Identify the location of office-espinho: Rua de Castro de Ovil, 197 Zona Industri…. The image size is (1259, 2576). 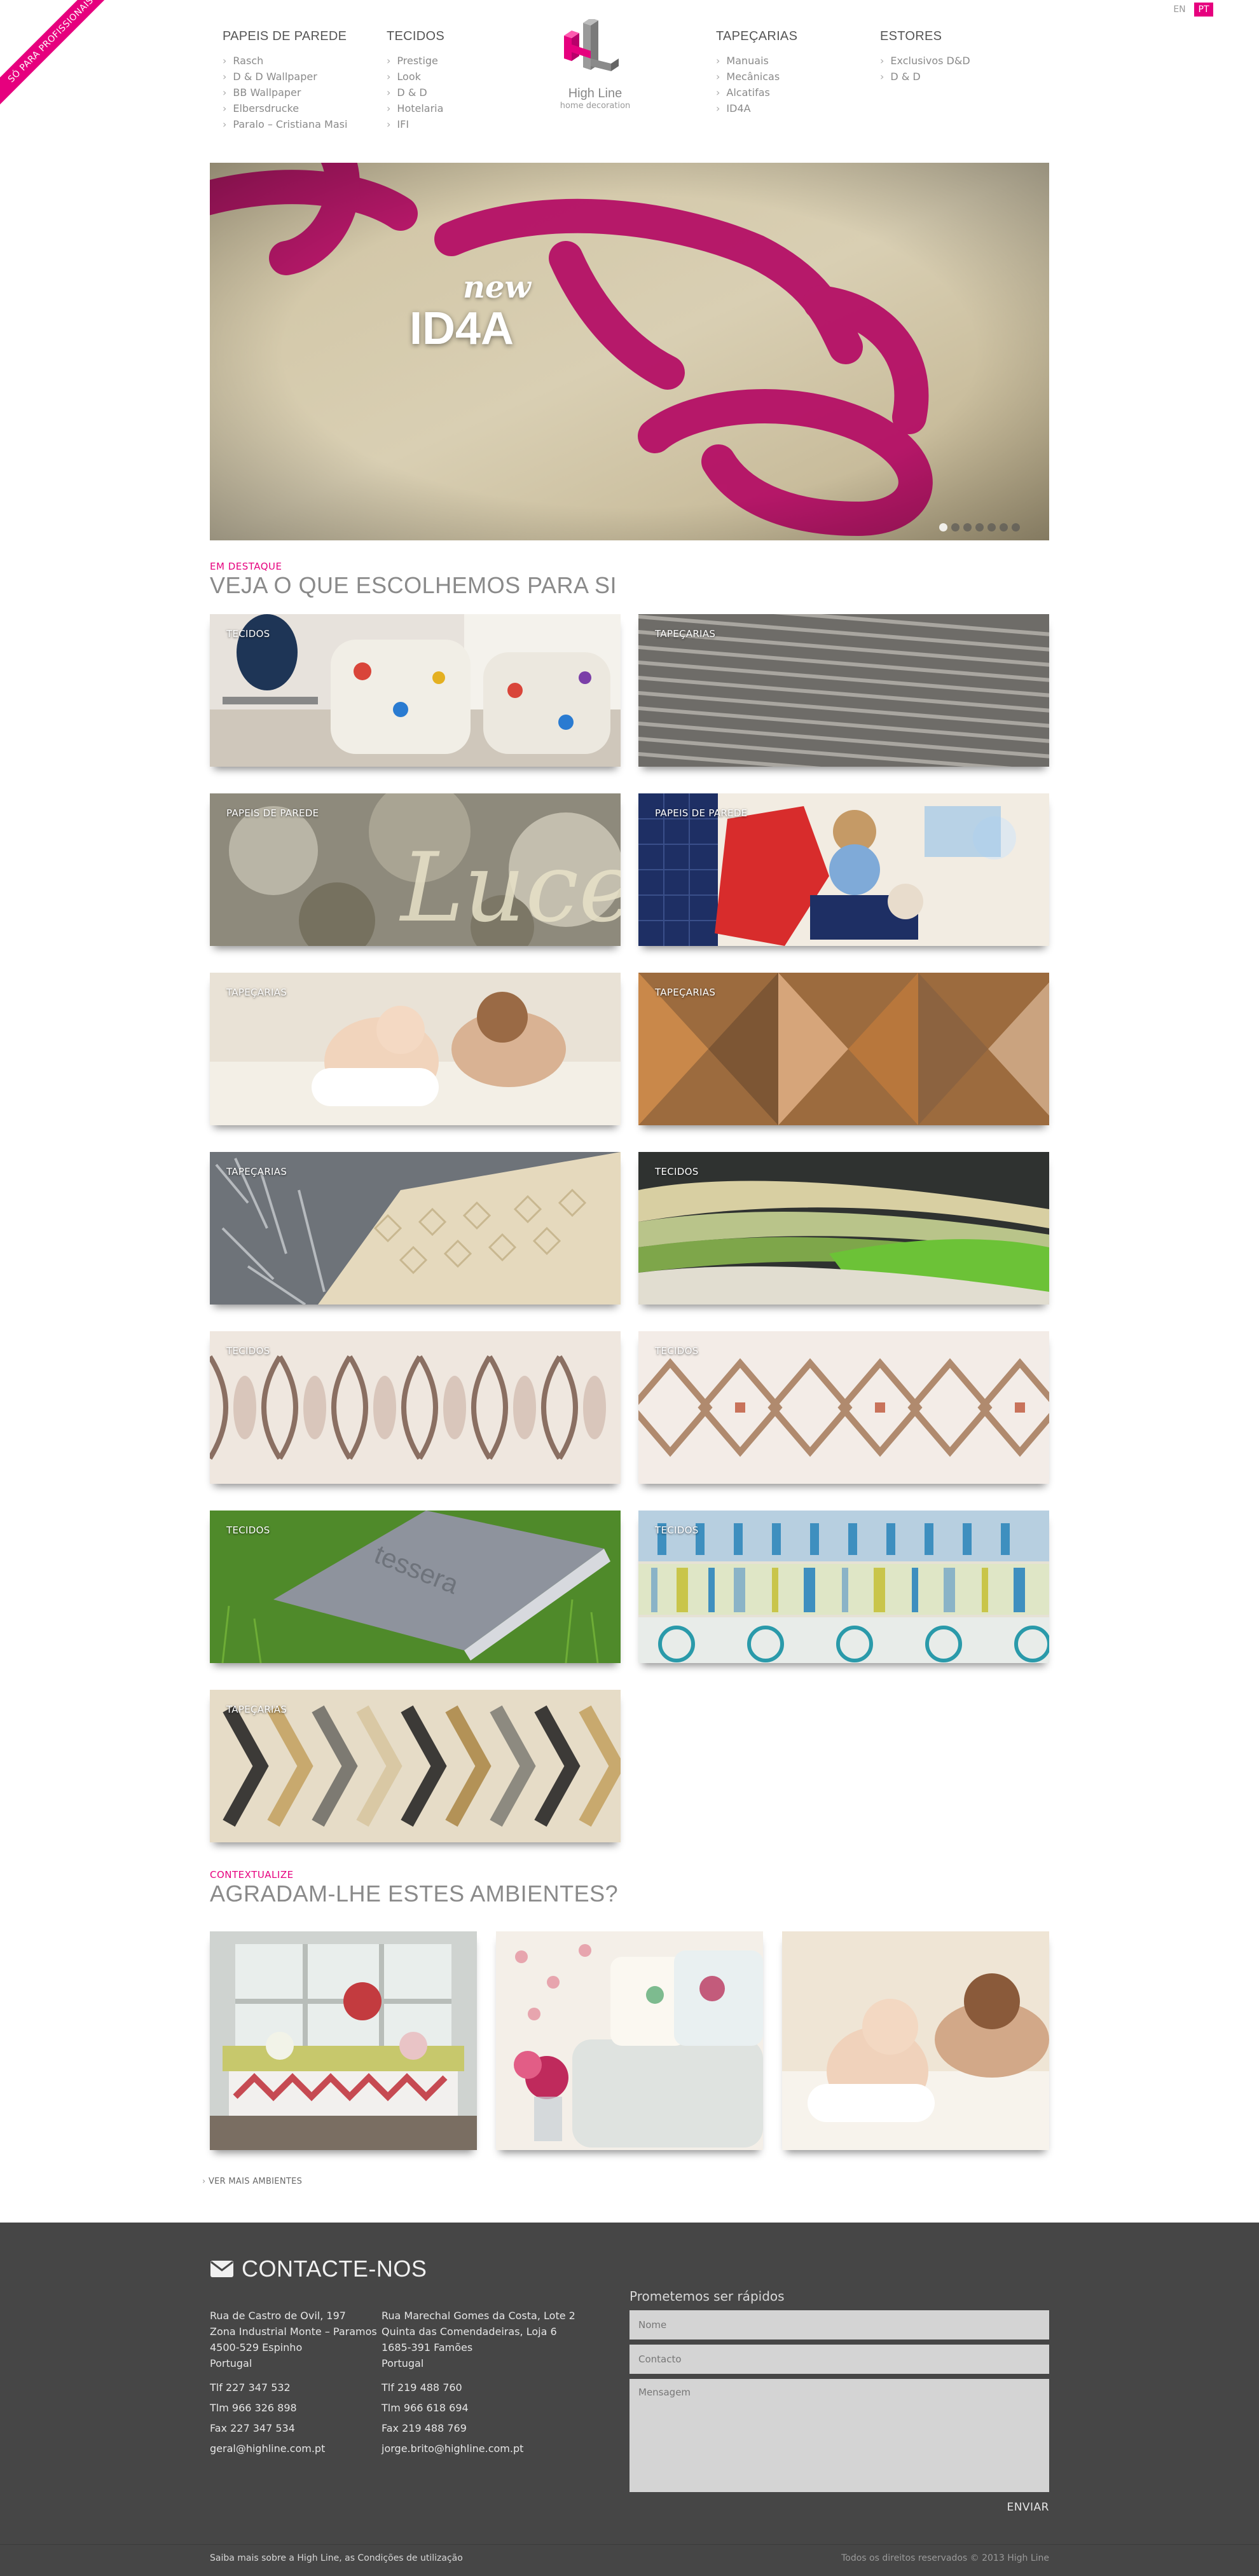
(293, 2383).